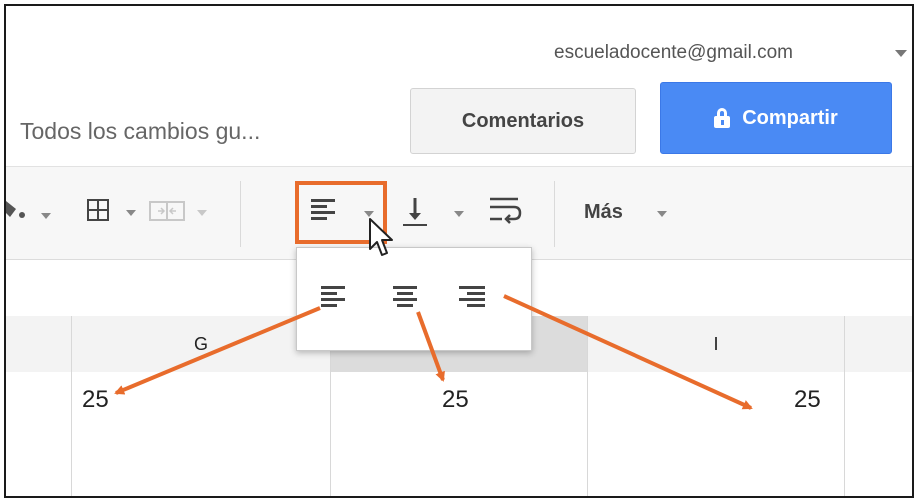 The image size is (916, 502). I want to click on merge-cells-icon, so click(167, 211).